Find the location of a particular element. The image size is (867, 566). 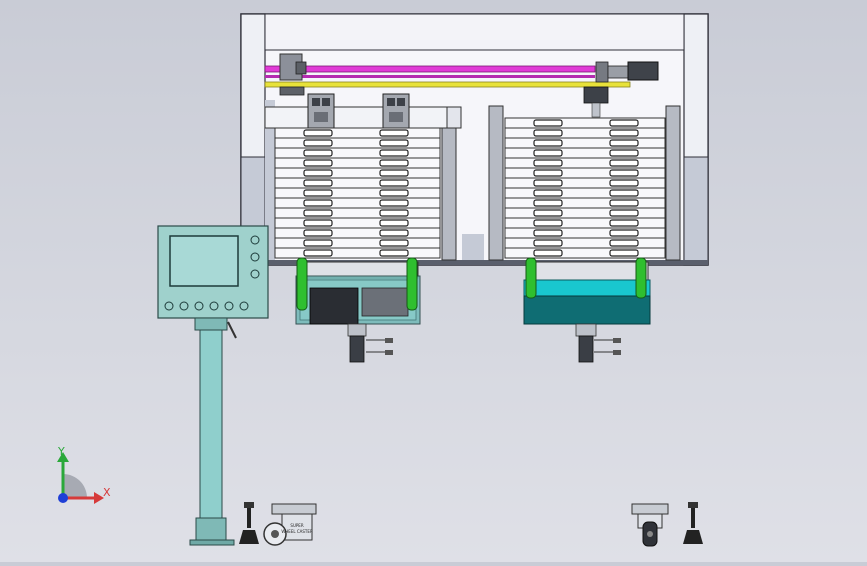

tray-stack-left is located at coordinates (357, 193).